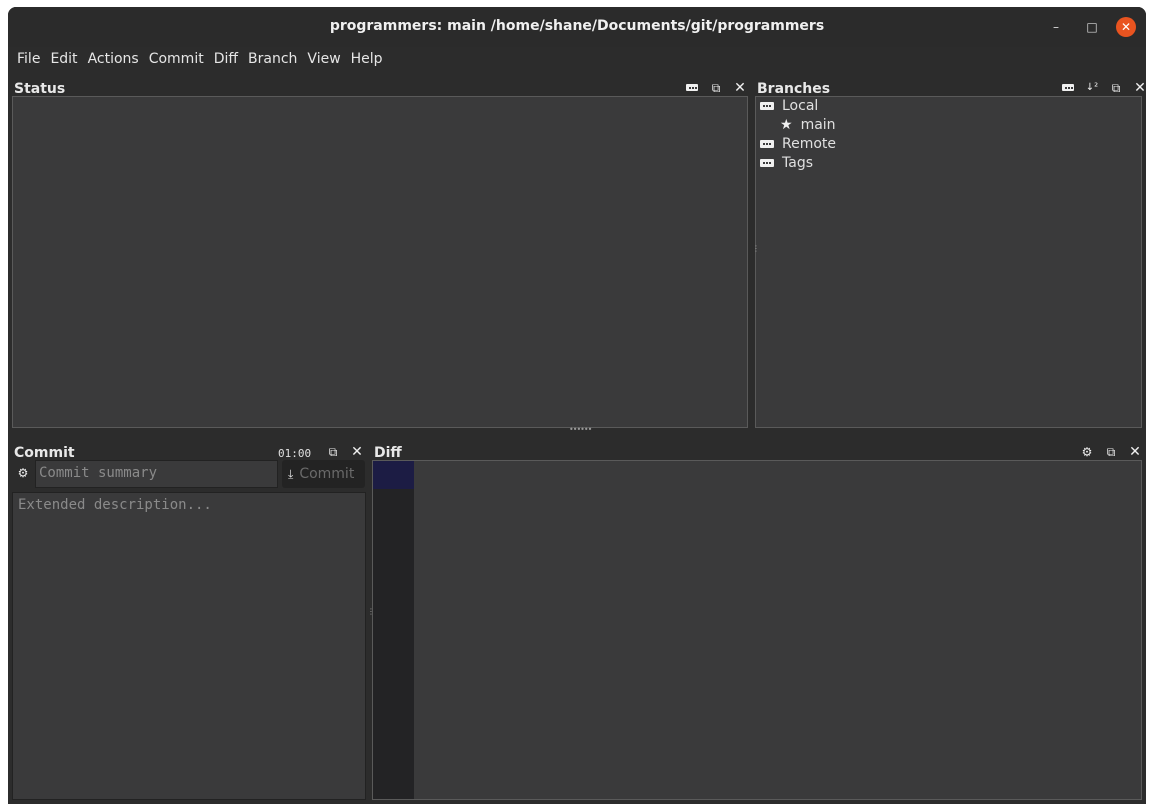 This screenshot has height=812, width=1154. I want to click on menu-diff: Diff, so click(226, 59).